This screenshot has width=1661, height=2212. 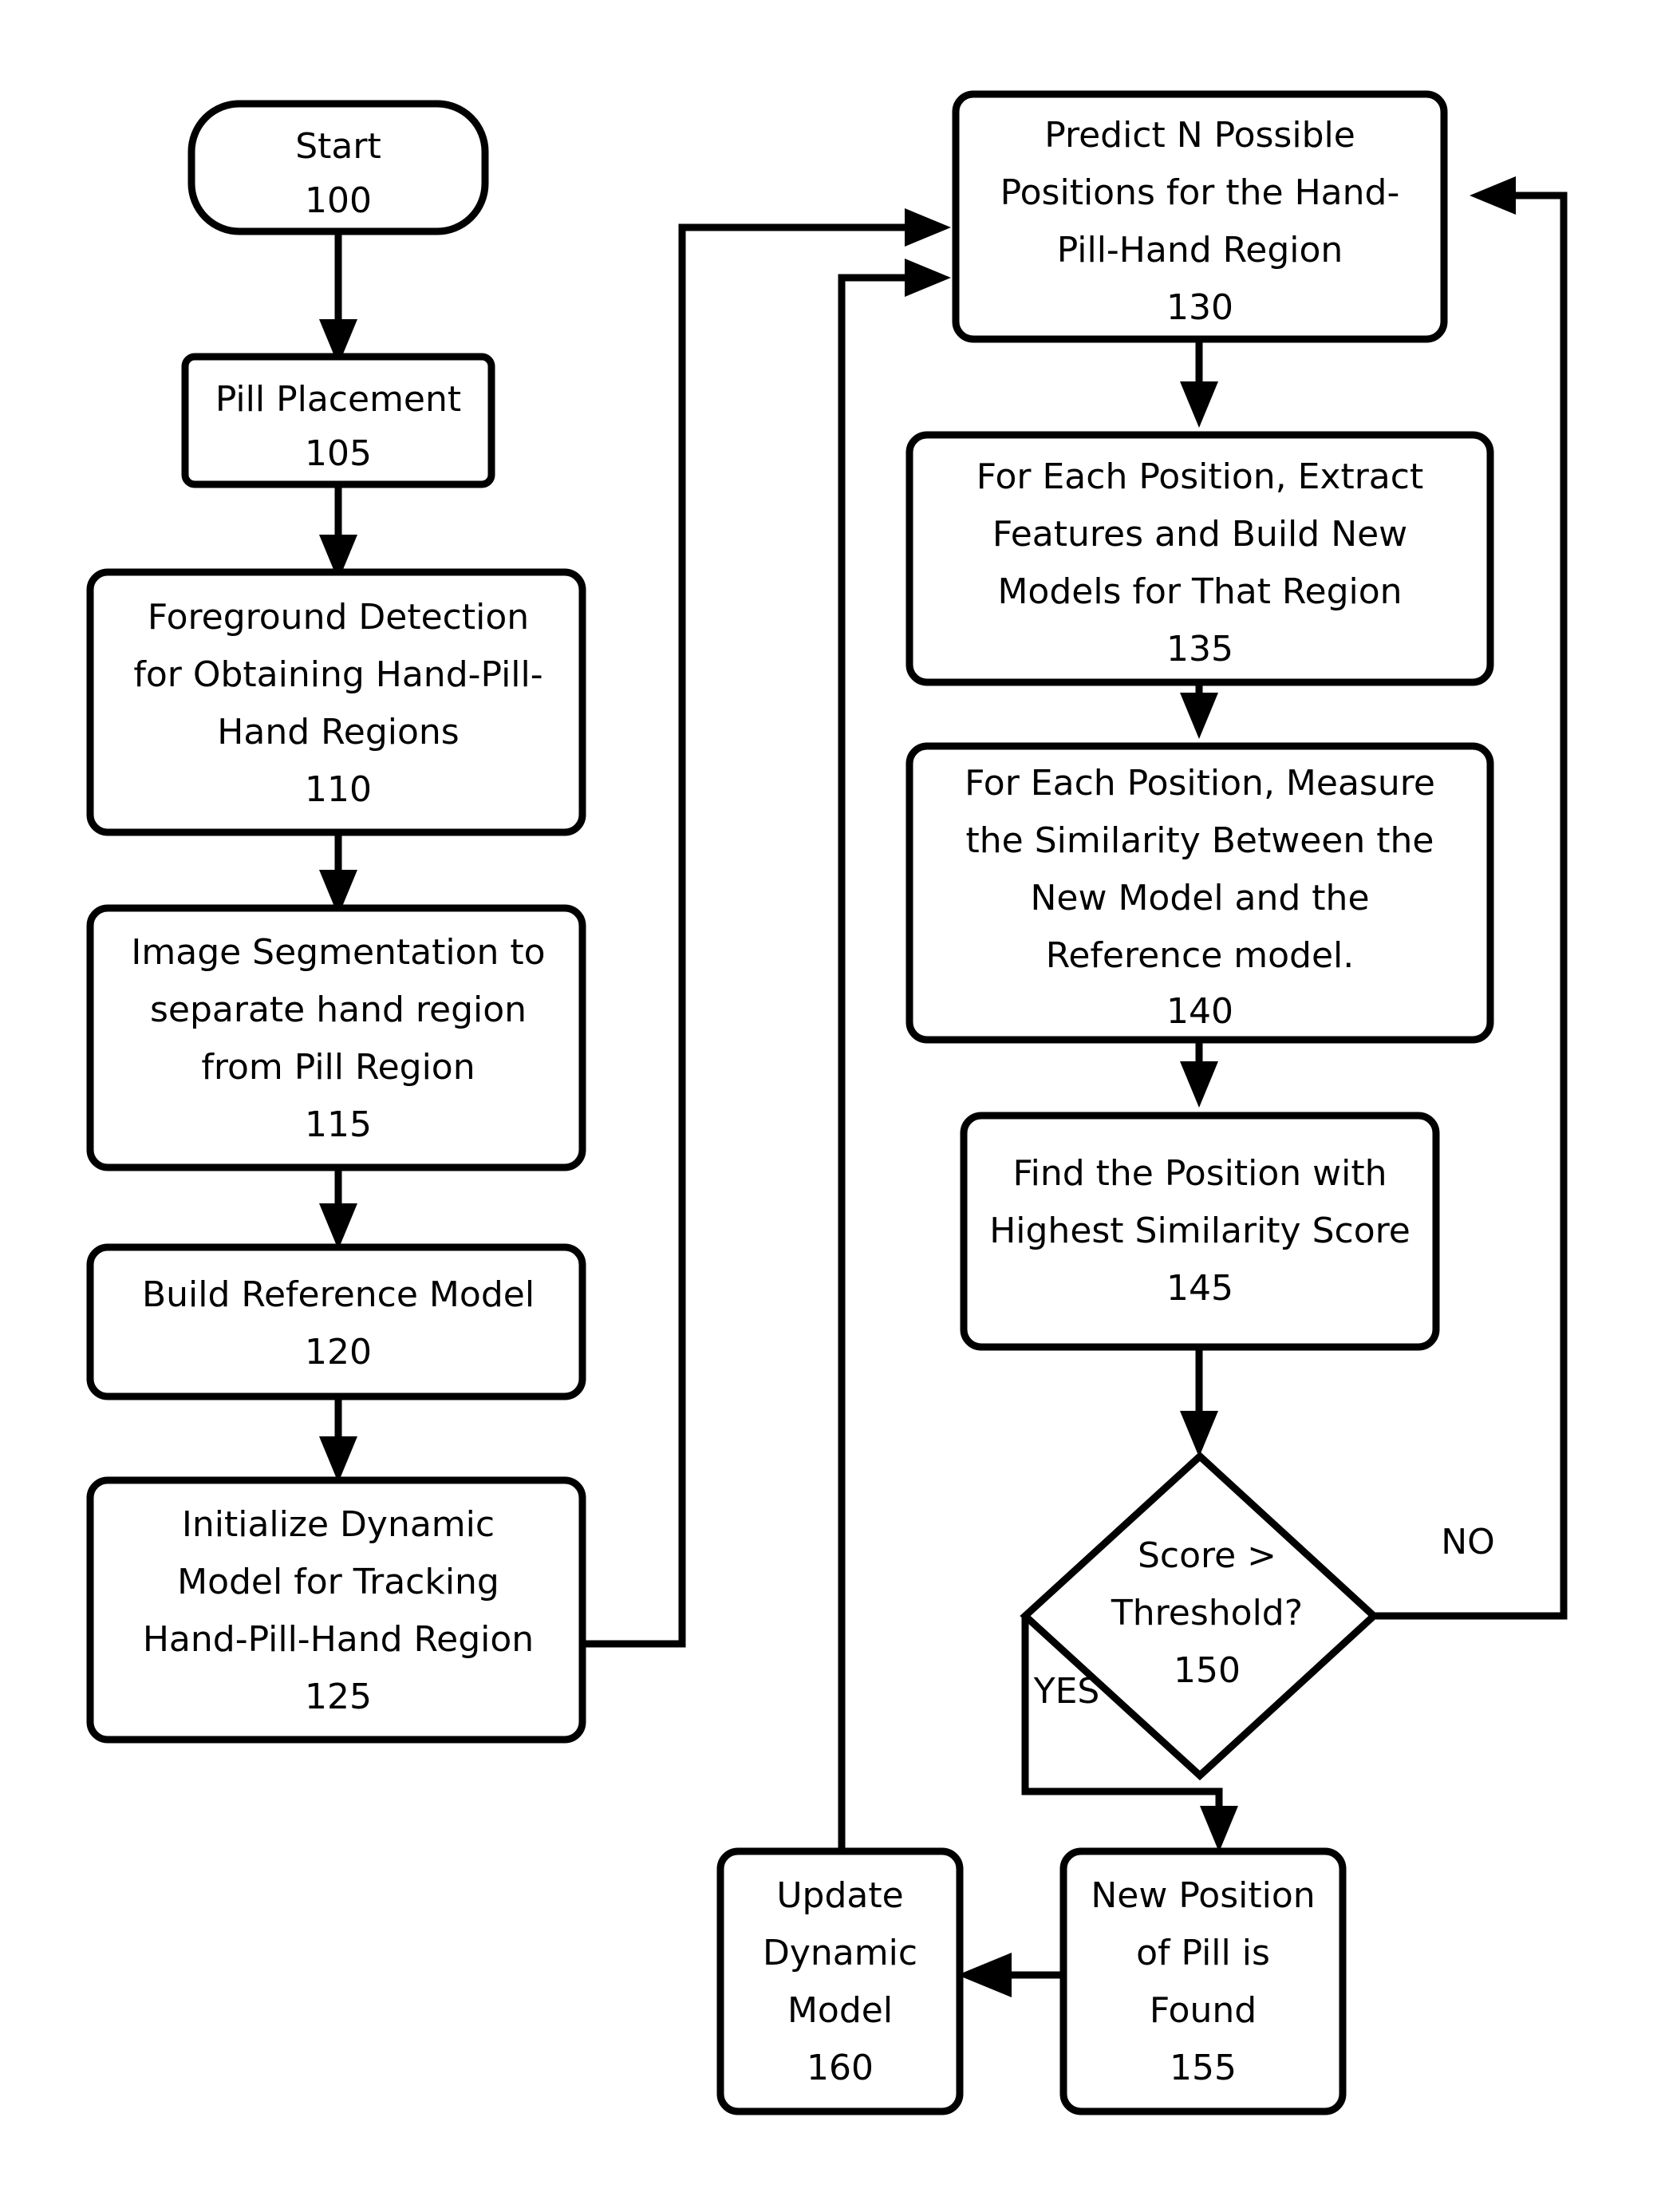 What do you see at coordinates (1200, 192) in the screenshot?
I see `node-130-line2: Positions for the Hand-` at bounding box center [1200, 192].